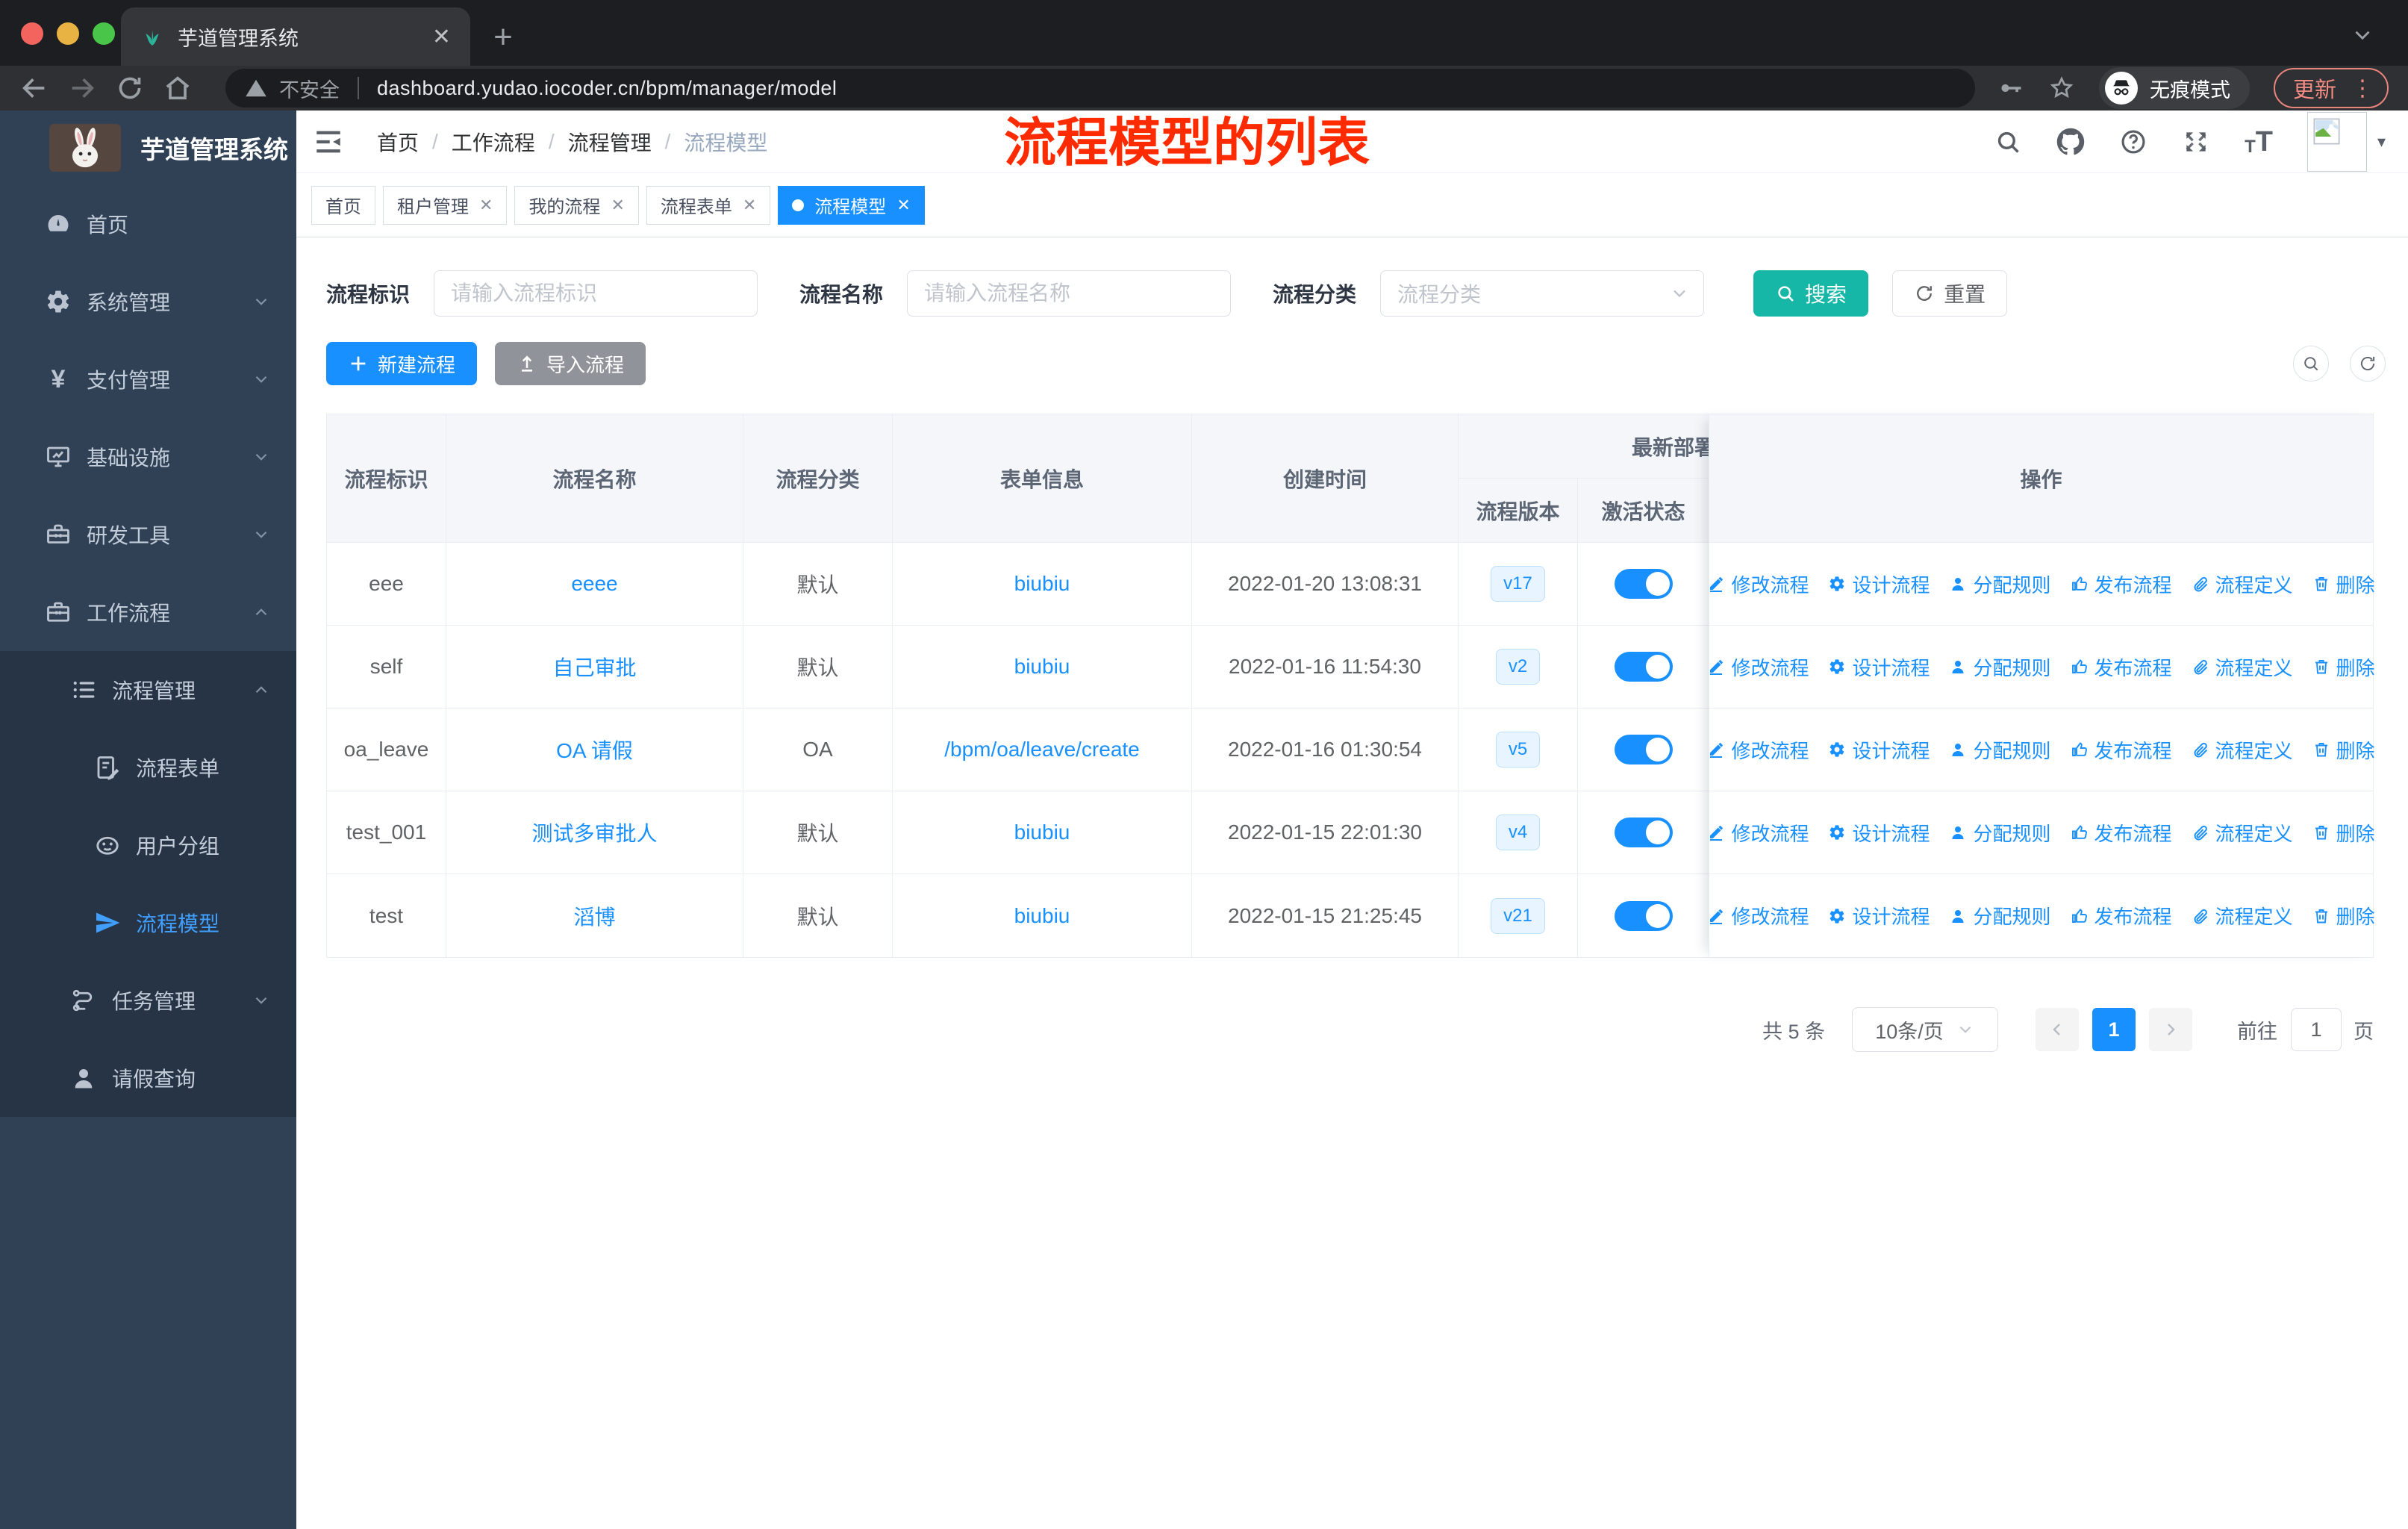  I want to click on cell-name: OA 请假, so click(594, 750).